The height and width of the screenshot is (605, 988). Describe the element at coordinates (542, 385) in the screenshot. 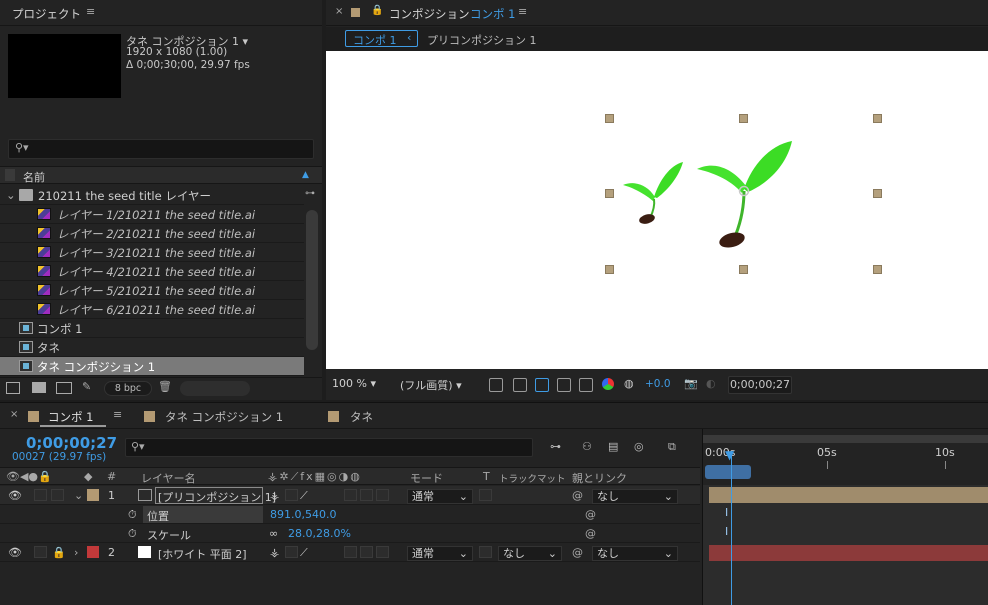

I see `mask-visibility-icon` at that location.